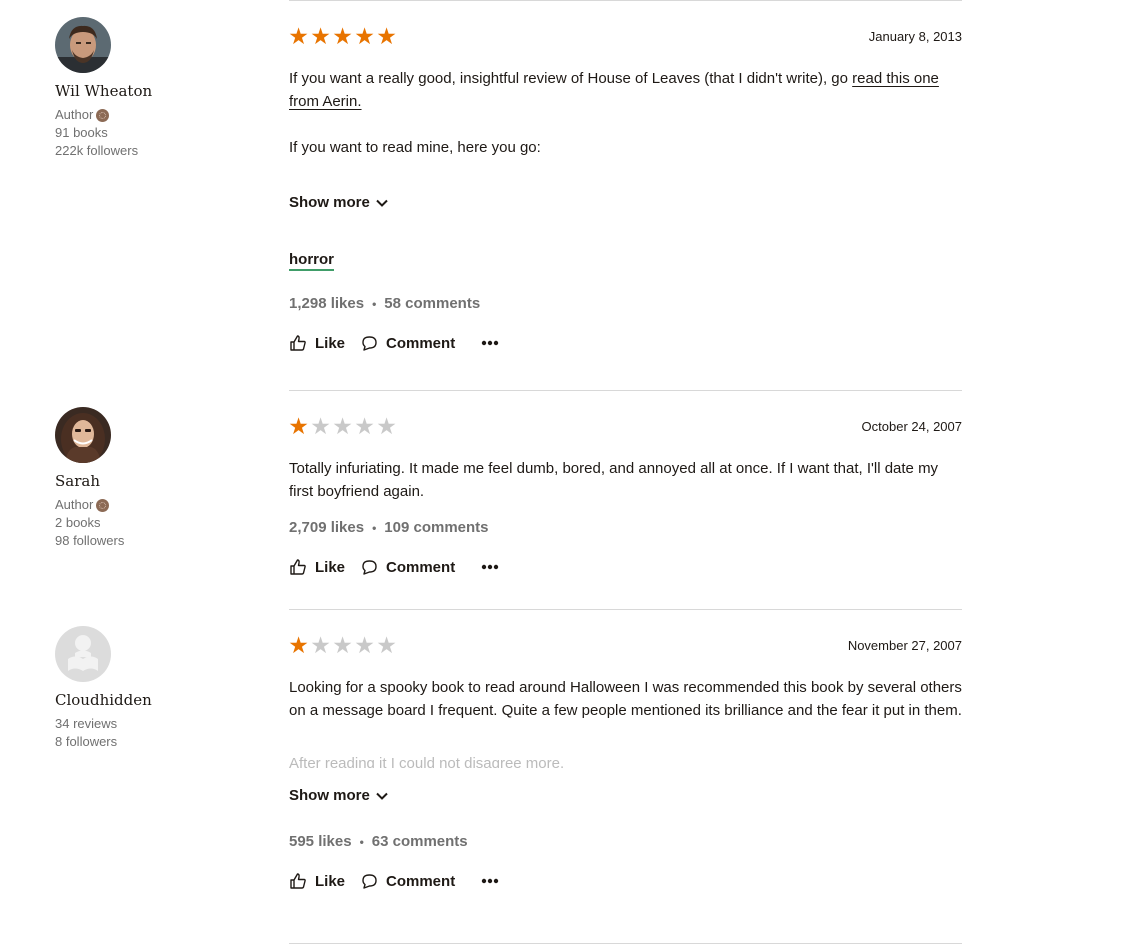  I want to click on reviewer-name: Wil Wheaton, so click(155, 91).